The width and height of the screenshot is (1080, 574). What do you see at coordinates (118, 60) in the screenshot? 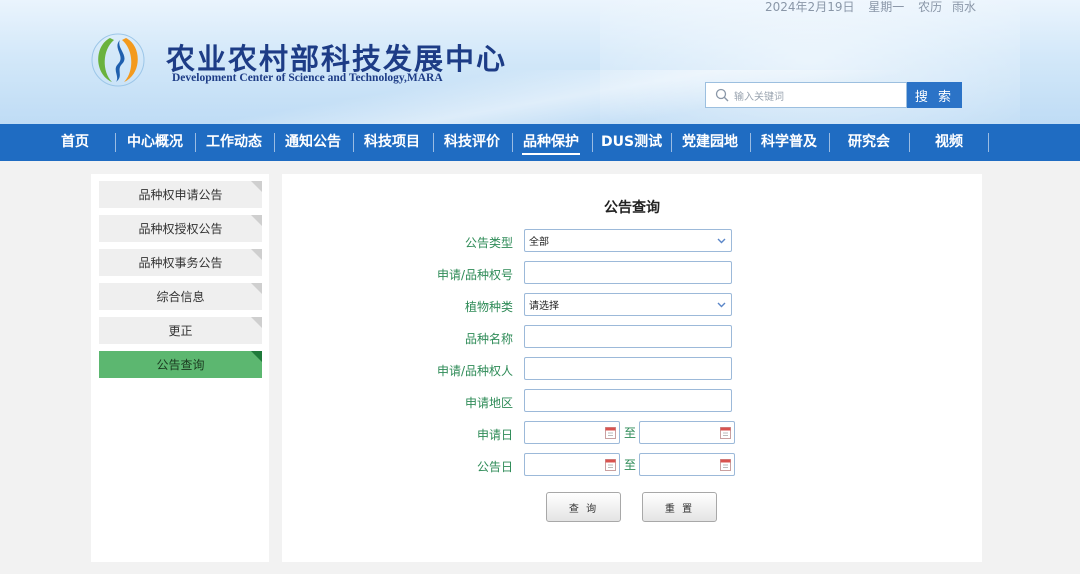
I see `site-logo-icon` at bounding box center [118, 60].